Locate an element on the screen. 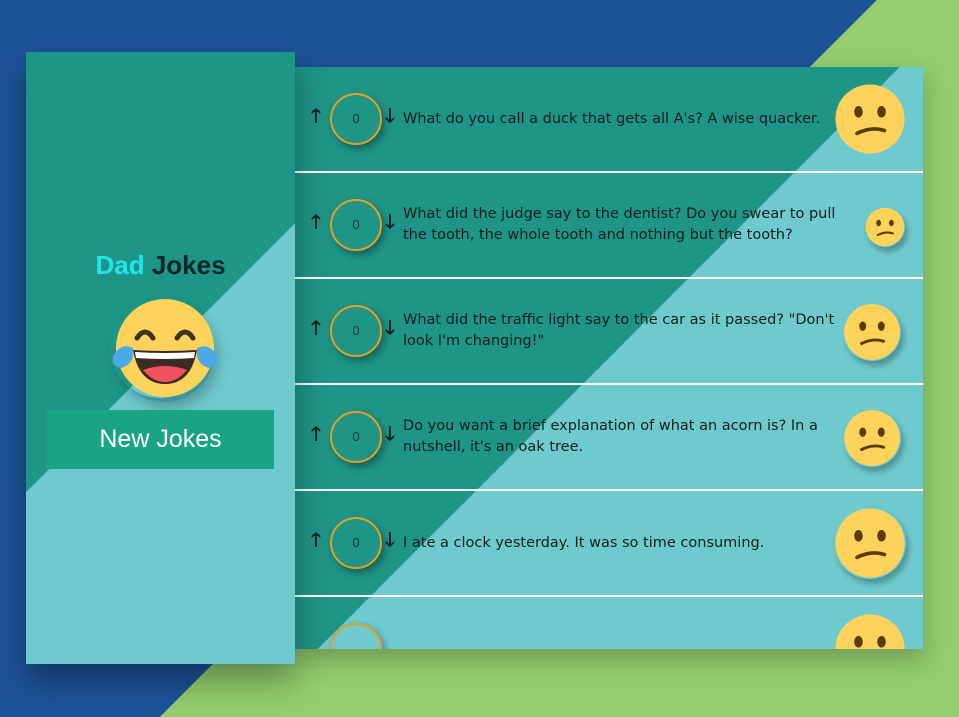 This screenshot has height=717, width=959. app-title-jokes: Jokes is located at coordinates (188, 265).